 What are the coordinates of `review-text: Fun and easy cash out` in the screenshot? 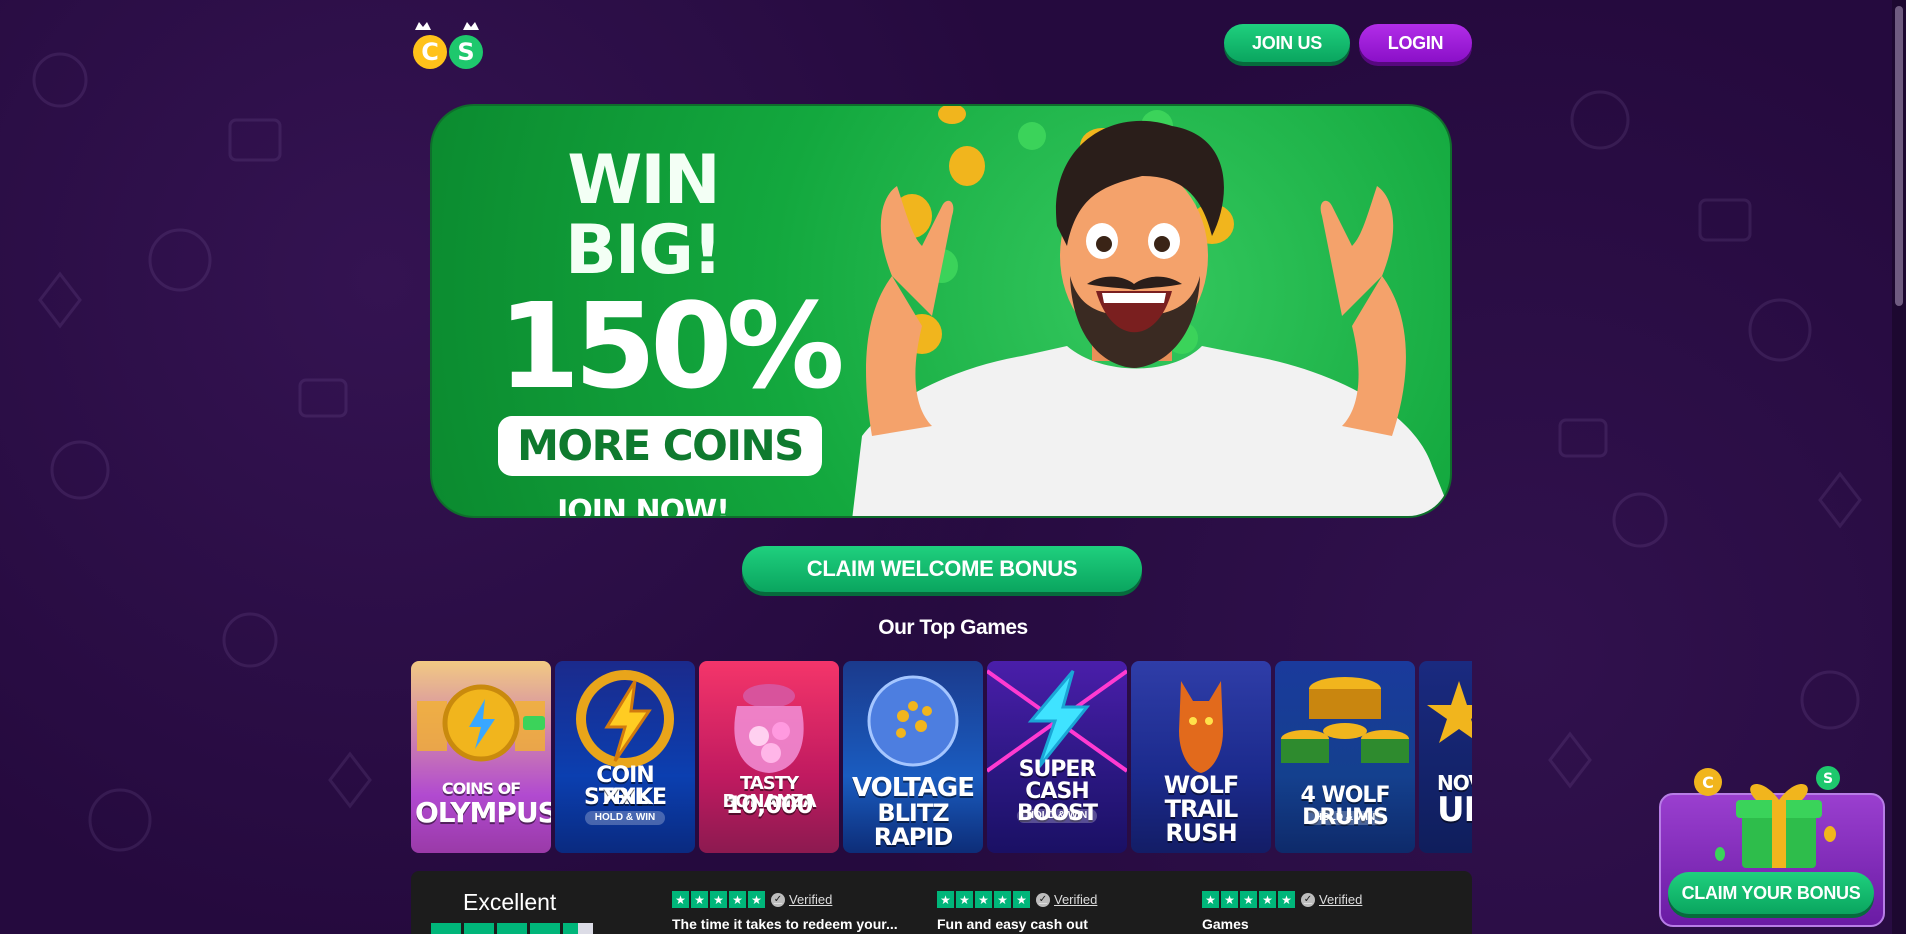 It's located at (1012, 924).